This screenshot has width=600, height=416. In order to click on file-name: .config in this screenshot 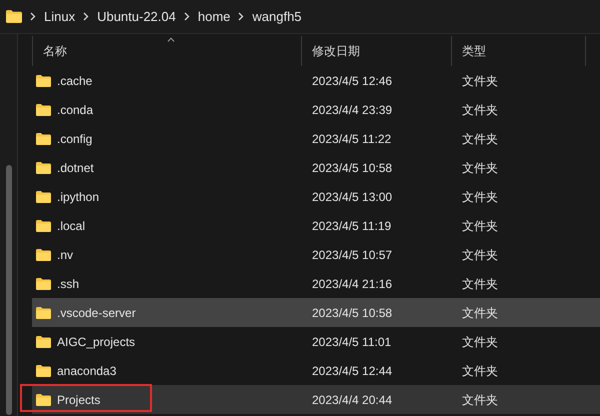, I will do `click(74, 139)`.